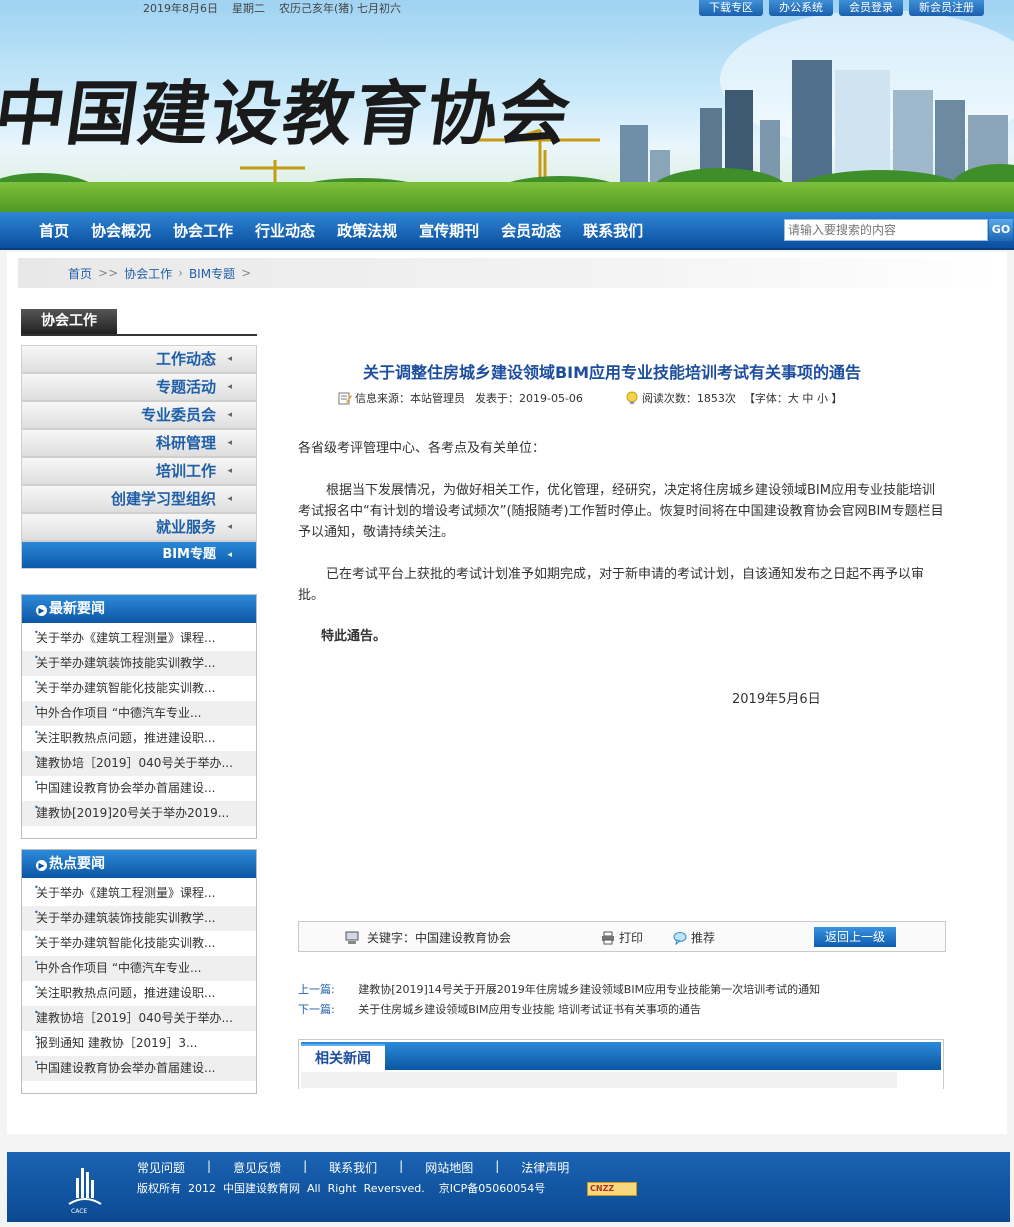  What do you see at coordinates (316, 989) in the screenshot?
I see `prev-label: 上一篇:` at bounding box center [316, 989].